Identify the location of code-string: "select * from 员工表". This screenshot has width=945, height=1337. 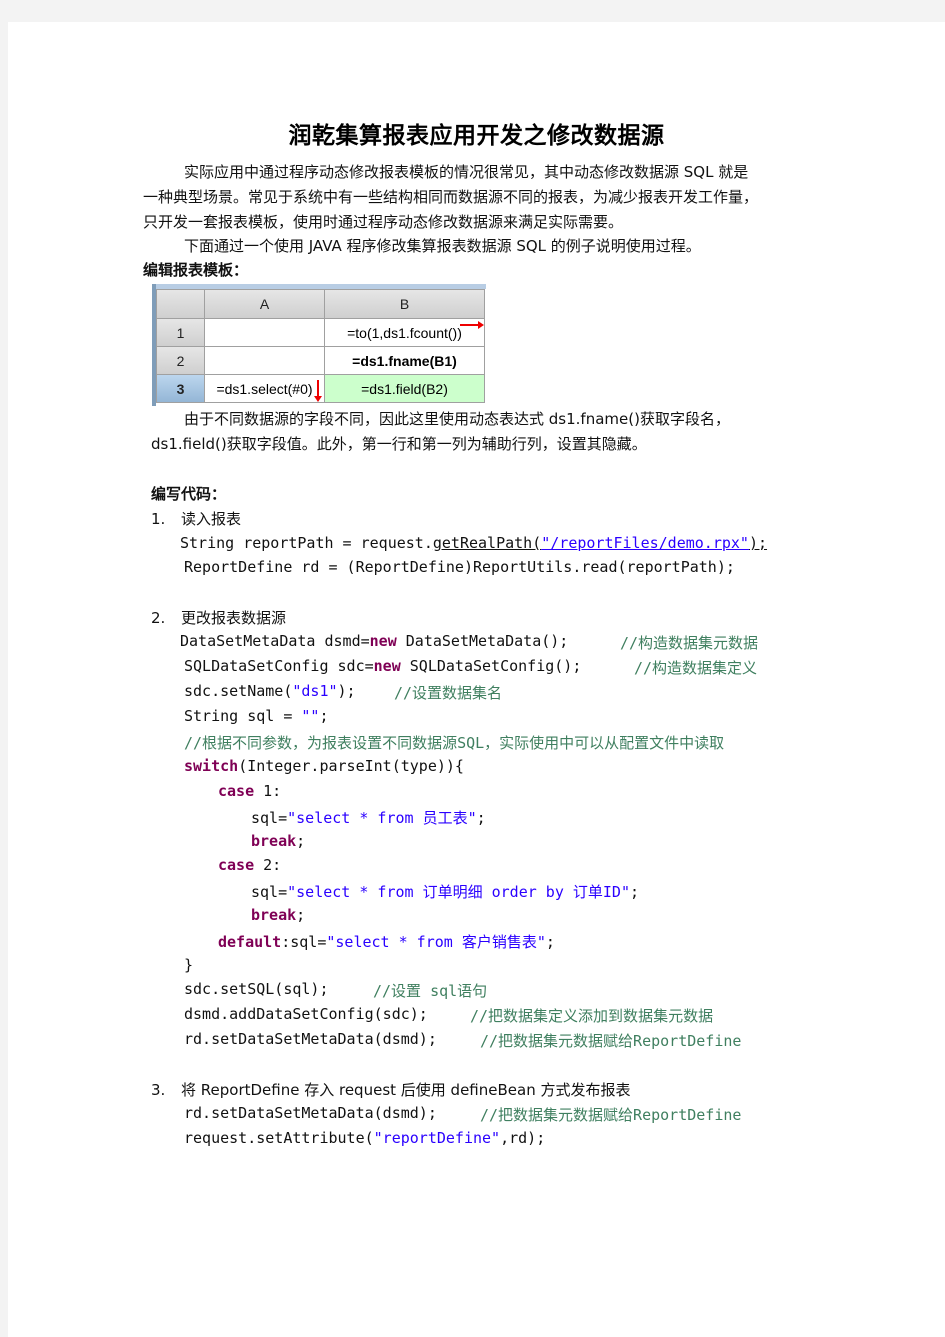
(382, 818).